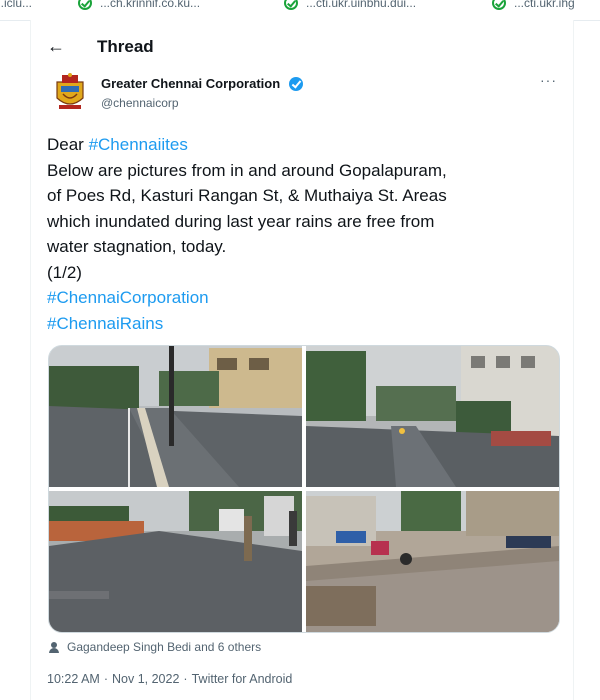  I want to click on hashtag-link: #Chennaiites, so click(138, 144).